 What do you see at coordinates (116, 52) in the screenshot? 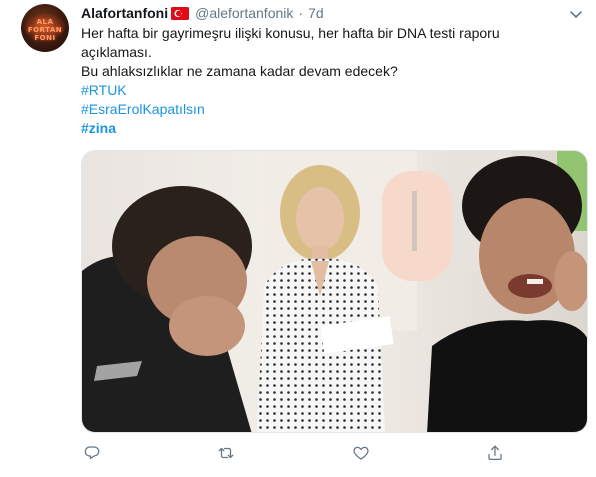
I see `tweet-text-line: açıklaması.` at bounding box center [116, 52].